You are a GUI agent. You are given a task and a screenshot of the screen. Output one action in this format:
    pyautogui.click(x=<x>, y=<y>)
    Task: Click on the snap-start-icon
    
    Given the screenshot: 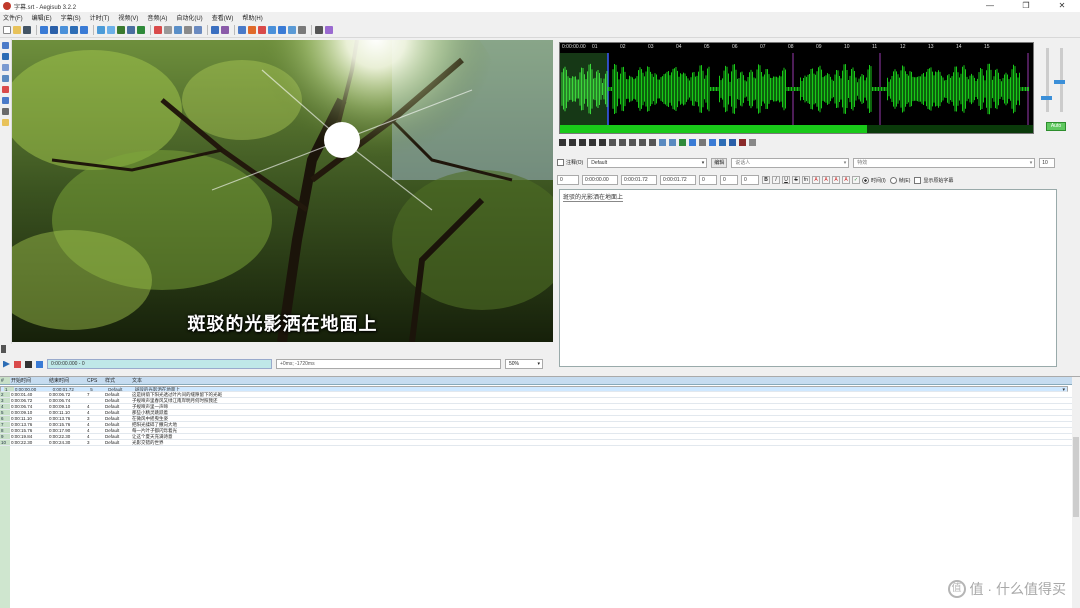 What is the action you would take?
    pyautogui.click(x=242, y=30)
    